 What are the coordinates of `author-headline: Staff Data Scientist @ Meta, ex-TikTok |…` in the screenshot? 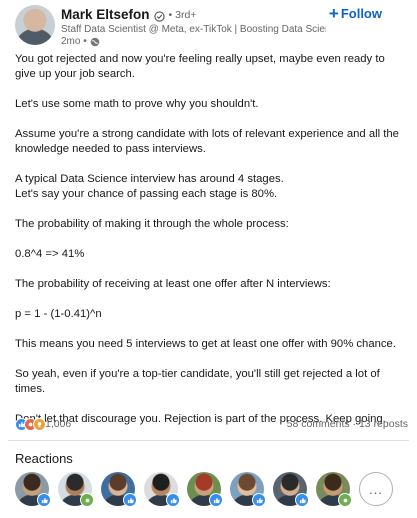 It's located at (193, 29).